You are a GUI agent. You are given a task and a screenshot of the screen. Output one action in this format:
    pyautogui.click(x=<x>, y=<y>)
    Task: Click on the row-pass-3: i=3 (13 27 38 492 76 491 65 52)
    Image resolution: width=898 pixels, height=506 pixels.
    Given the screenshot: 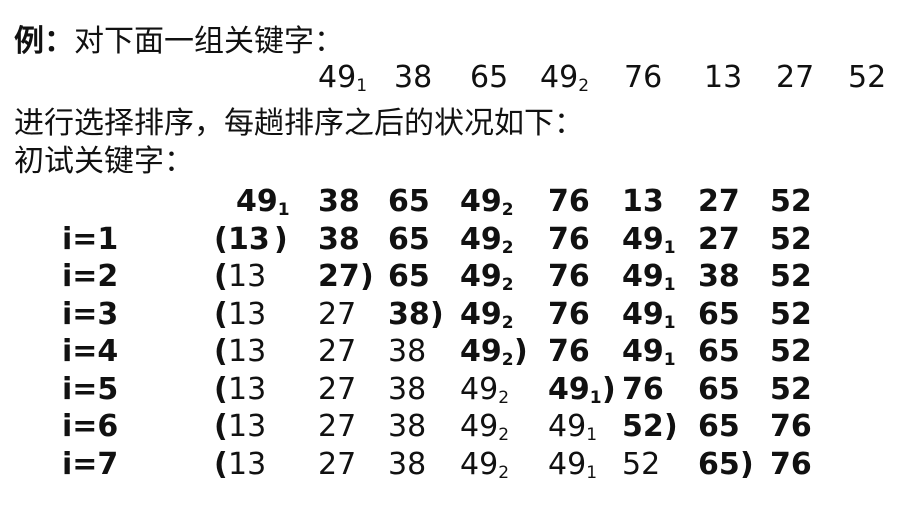 What is the action you would take?
    pyautogui.click(x=449, y=316)
    